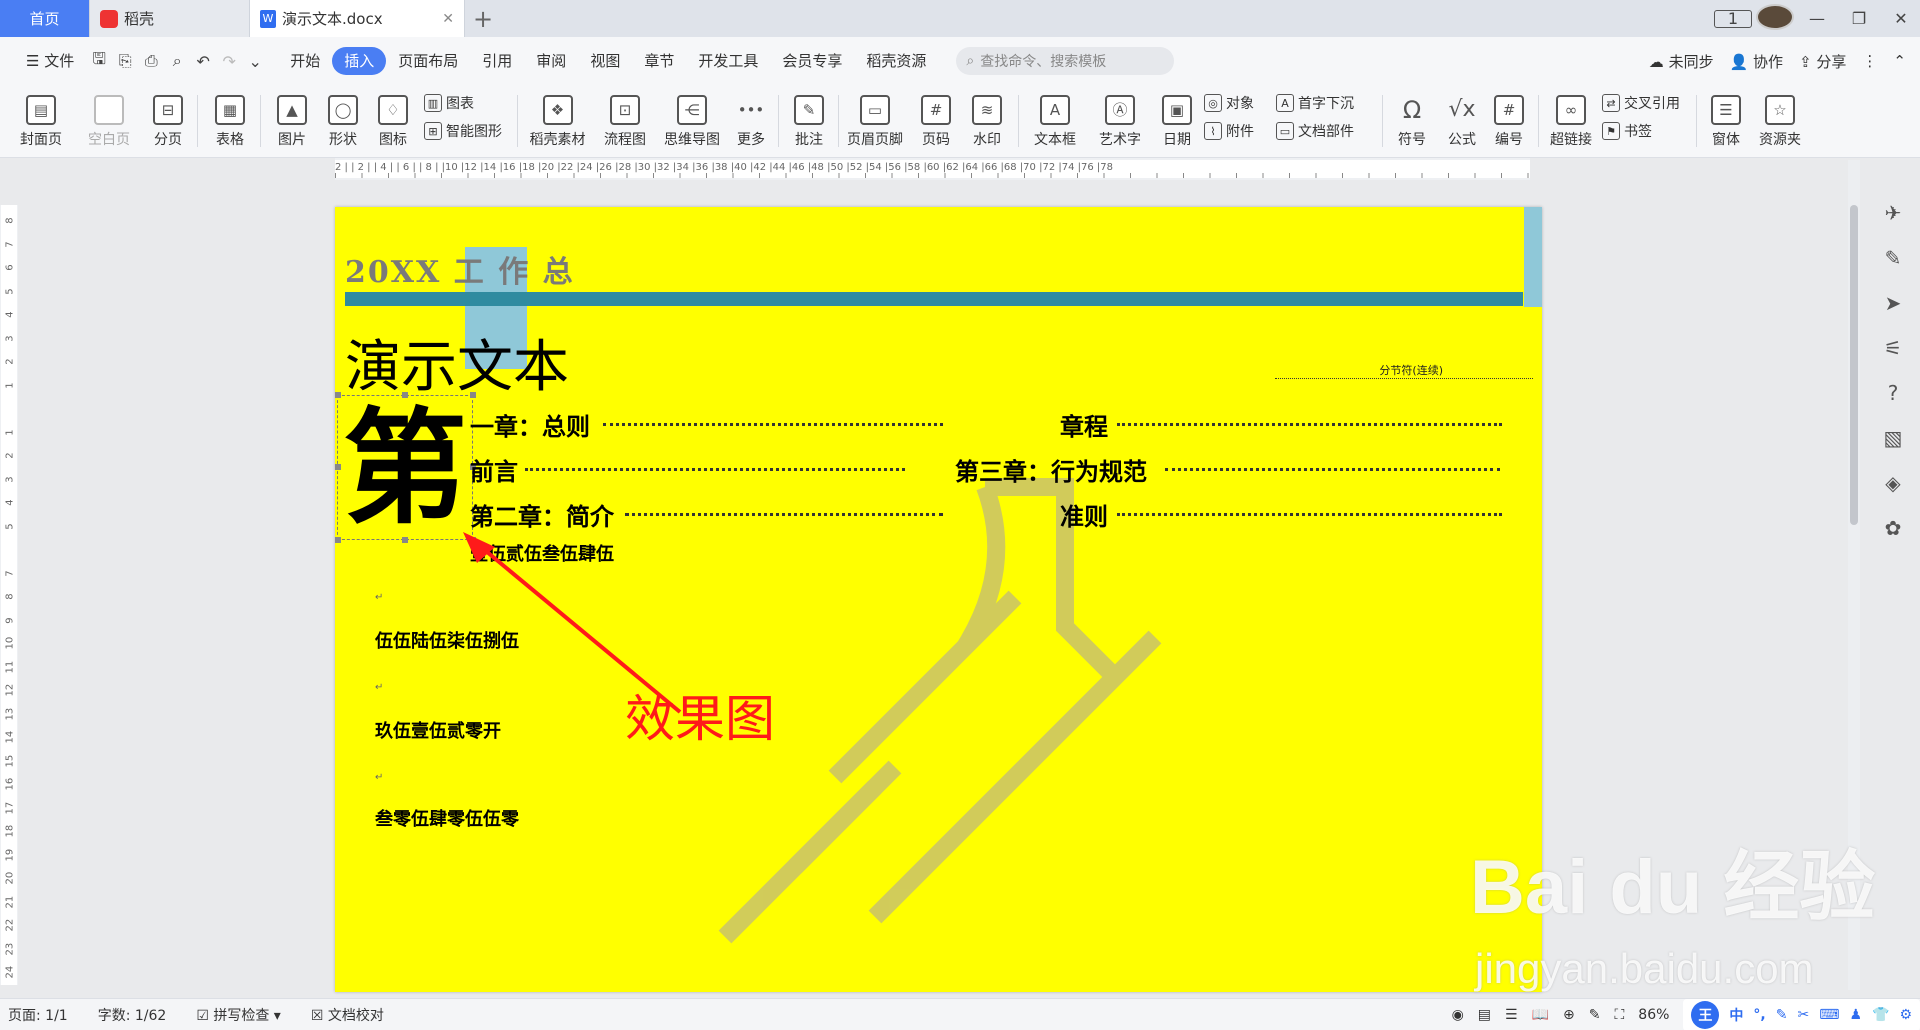  I want to click on formula-button: √x 公式, so click(1462, 121).